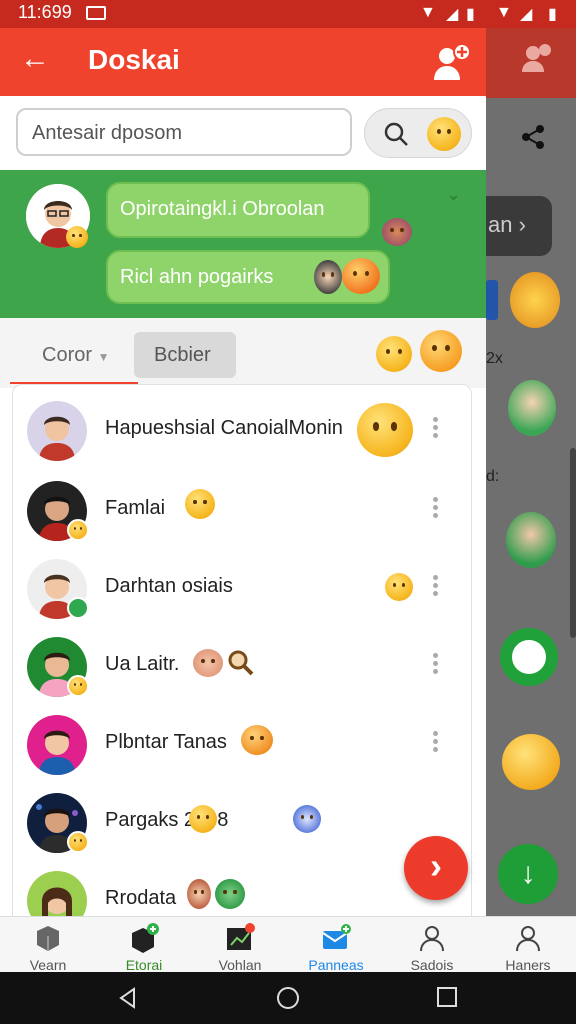 The height and width of the screenshot is (1024, 576). Describe the element at coordinates (452, 14) in the screenshot. I see `signal-icon: ◢` at that location.